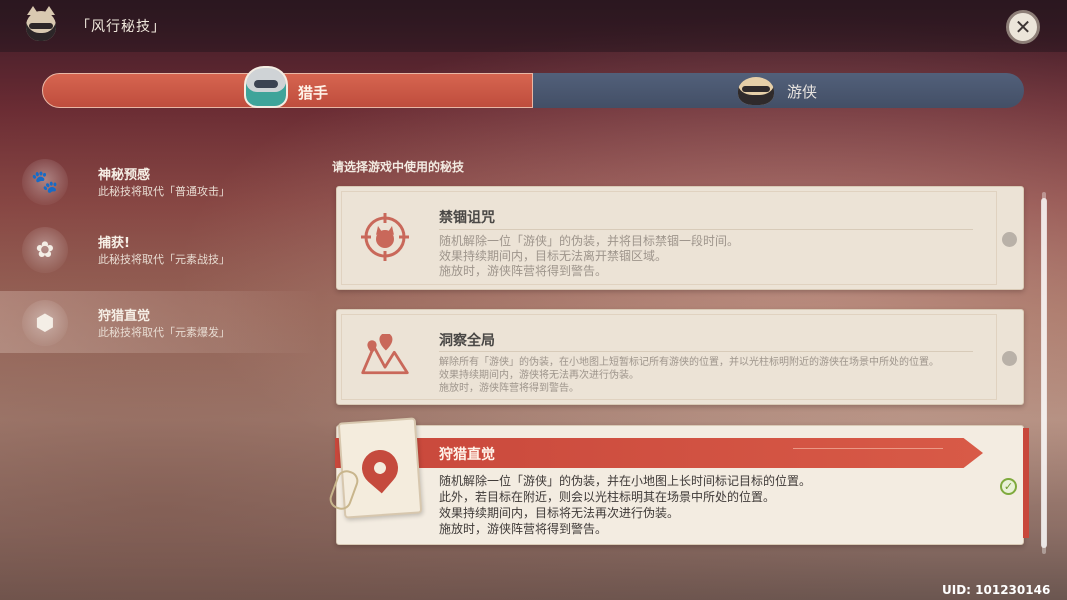 The width and height of the screenshot is (1067, 600). I want to click on skill-name: 神秘预感, so click(124, 175).